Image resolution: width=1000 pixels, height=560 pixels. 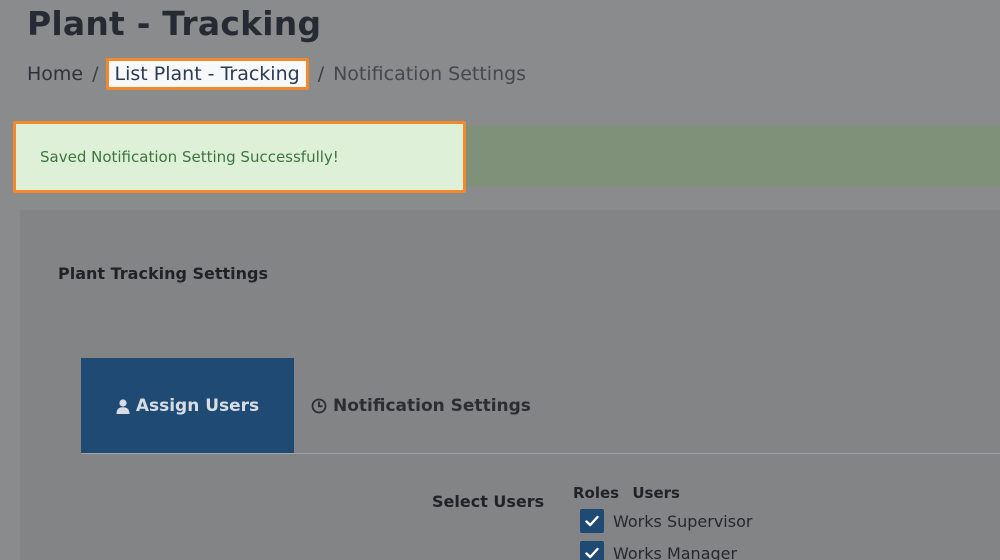 What do you see at coordinates (163, 273) in the screenshot?
I see `card-title: Plant Tracking Settings` at bounding box center [163, 273].